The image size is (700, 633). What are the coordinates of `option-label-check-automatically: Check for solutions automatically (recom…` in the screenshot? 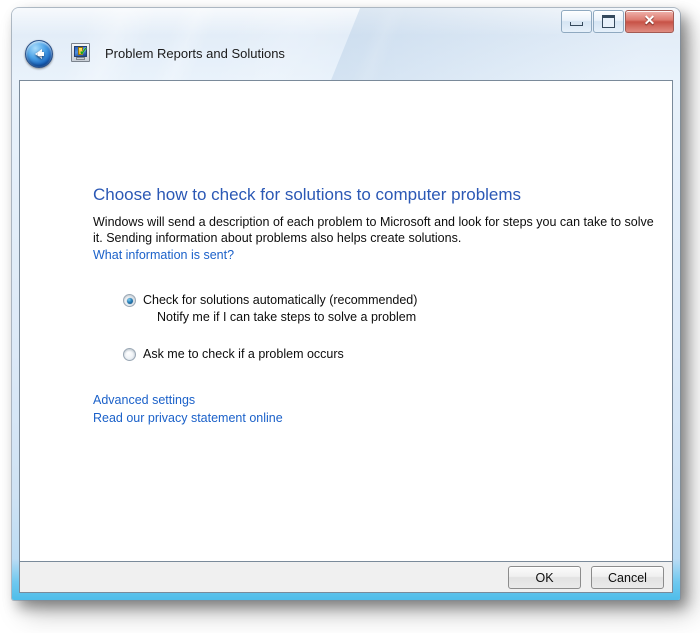 It's located at (280, 300).